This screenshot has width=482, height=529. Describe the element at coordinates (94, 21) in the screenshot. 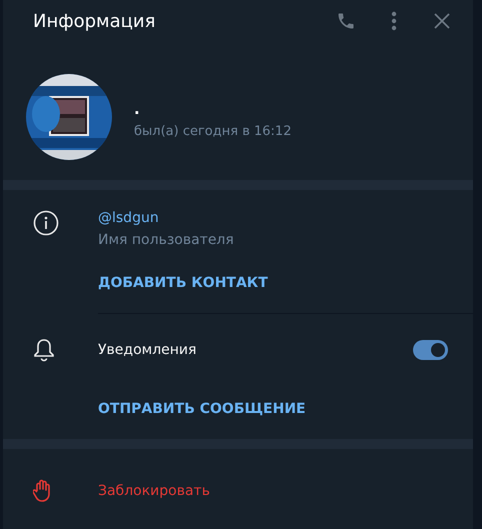

I see `window-title: Информация` at that location.